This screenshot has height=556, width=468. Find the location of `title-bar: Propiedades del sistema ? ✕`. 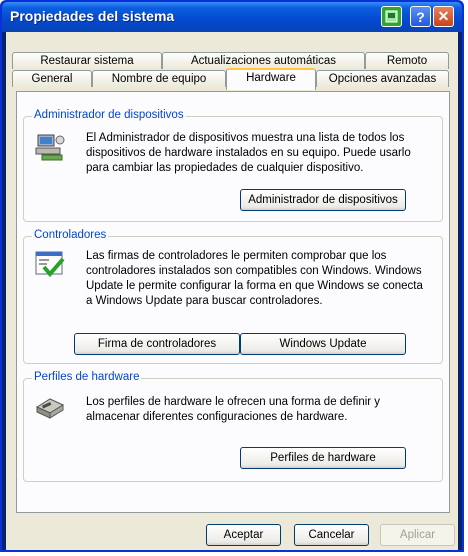

title-bar: Propiedades del sistema ? ✕ is located at coordinates (232, 17).